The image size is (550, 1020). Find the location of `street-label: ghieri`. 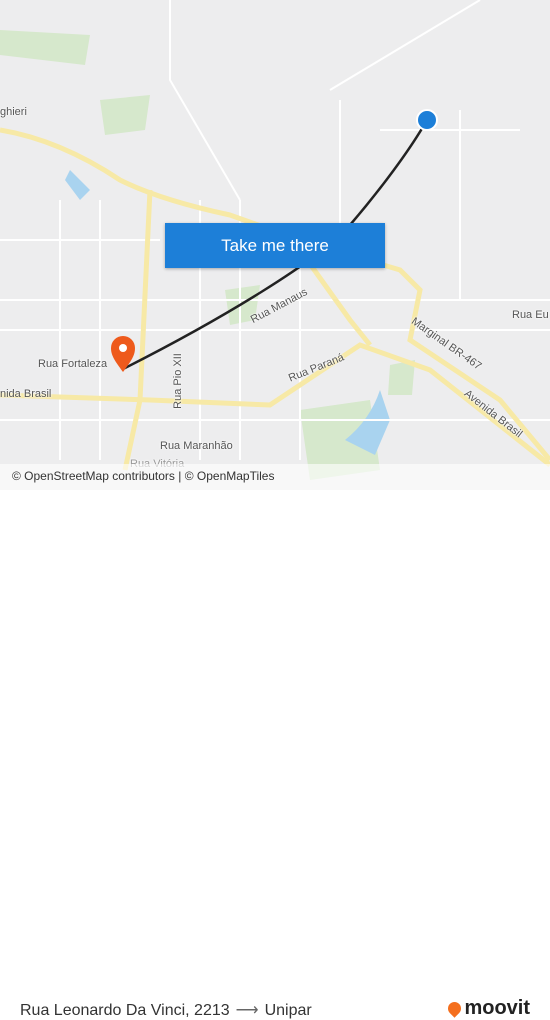

street-label: ghieri is located at coordinates (13, 112).